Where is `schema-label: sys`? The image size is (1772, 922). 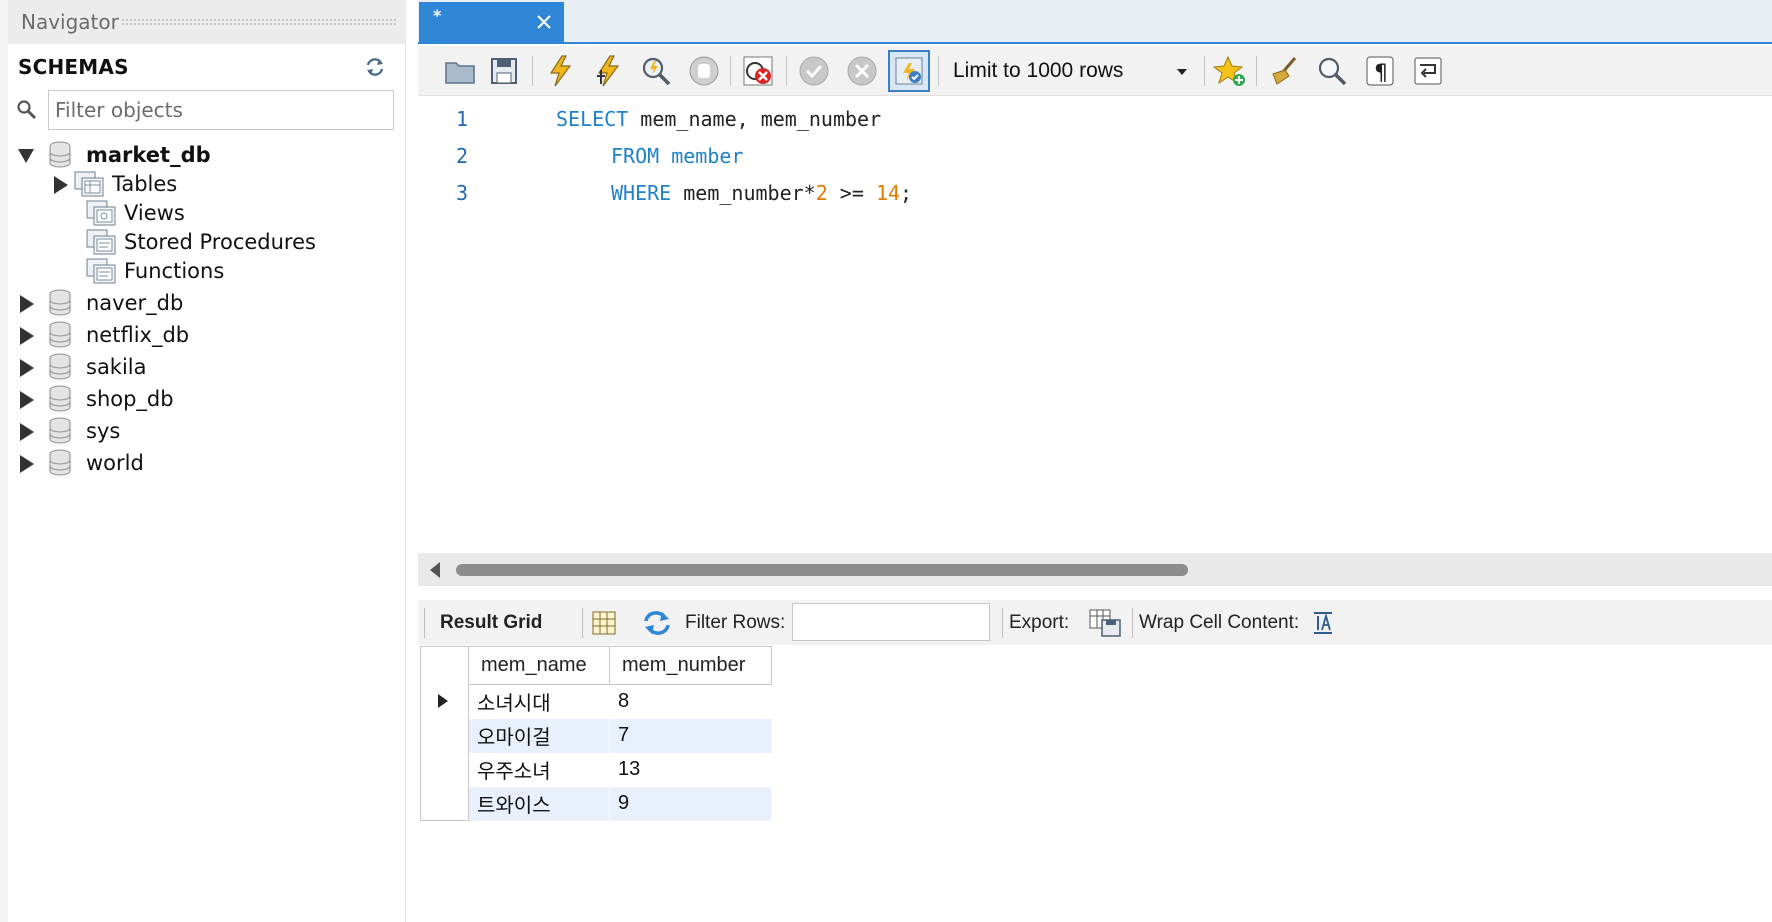
schema-label: sys is located at coordinates (103, 431).